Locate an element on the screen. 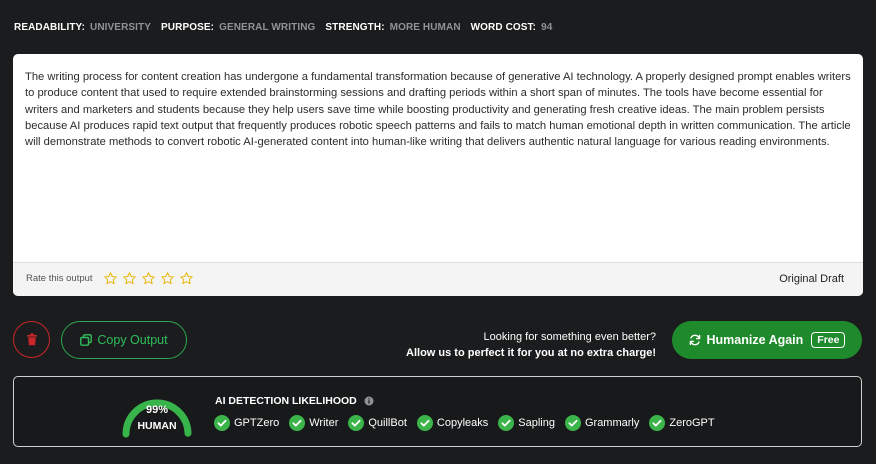  copy-output-label: Copy Output is located at coordinates (132, 340).